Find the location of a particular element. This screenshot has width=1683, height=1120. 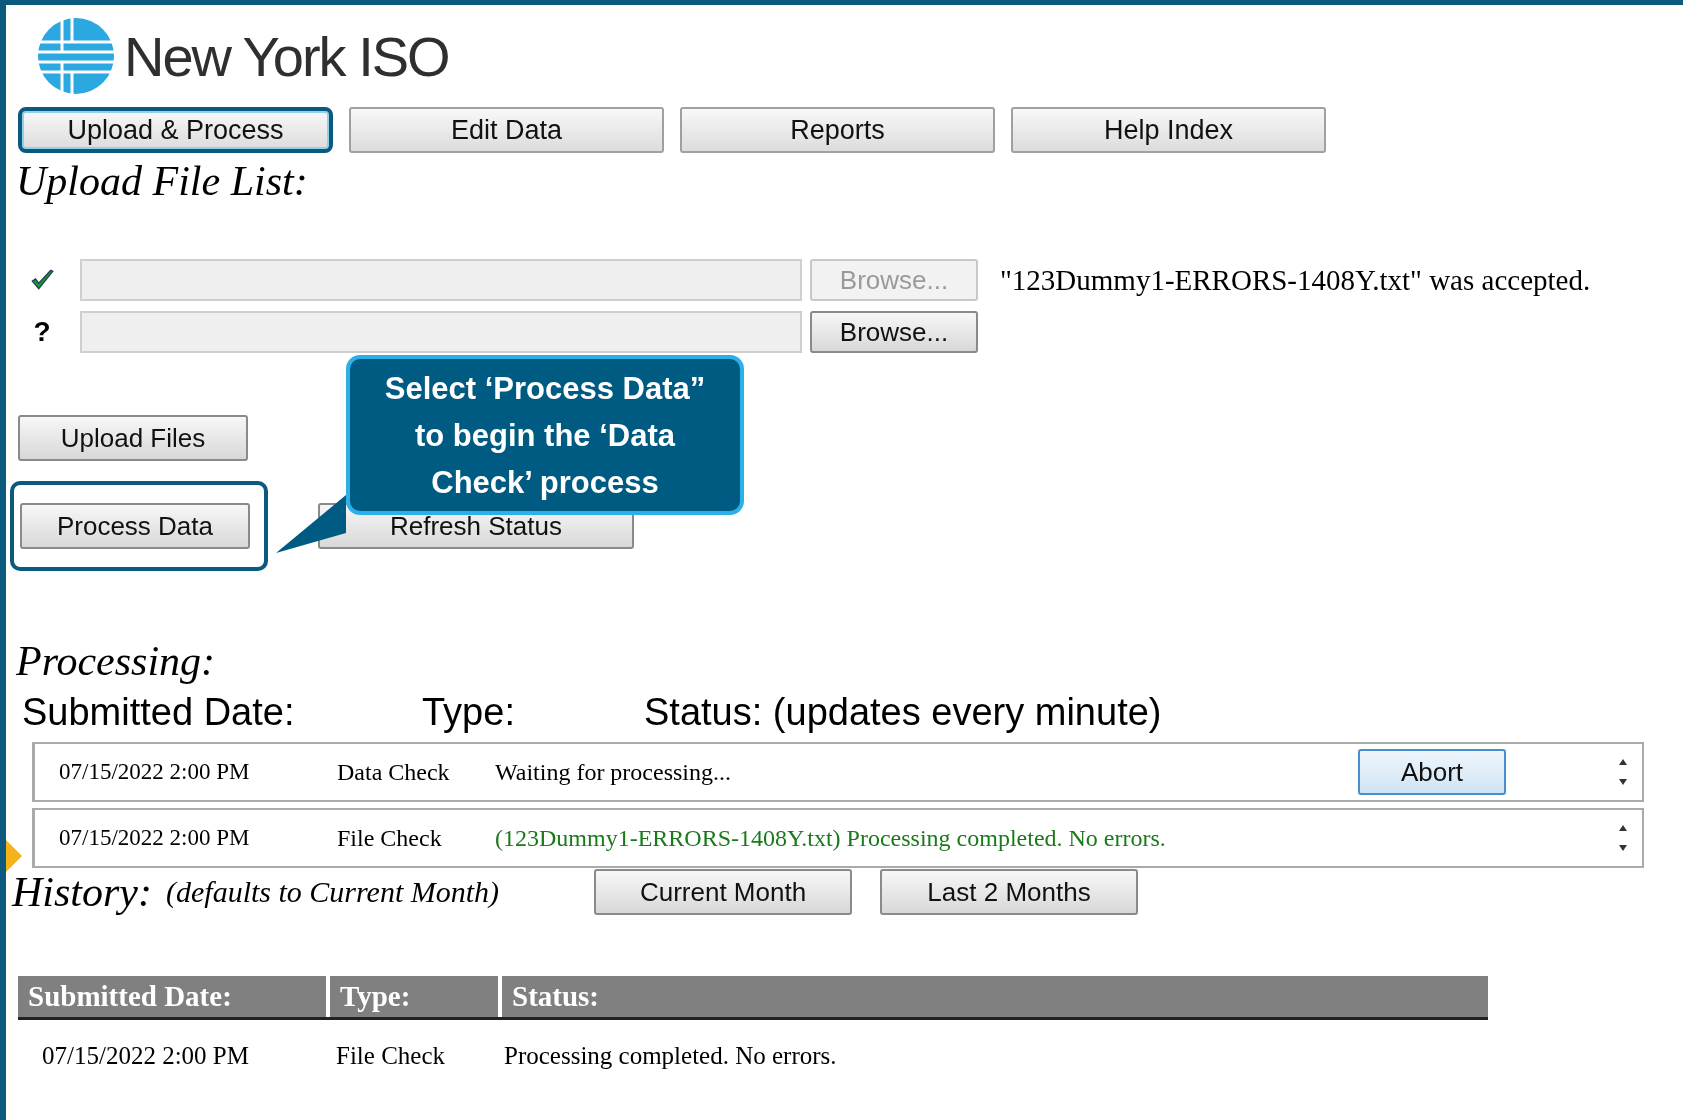

column-header: Submitted Date: is located at coordinates (159, 712).